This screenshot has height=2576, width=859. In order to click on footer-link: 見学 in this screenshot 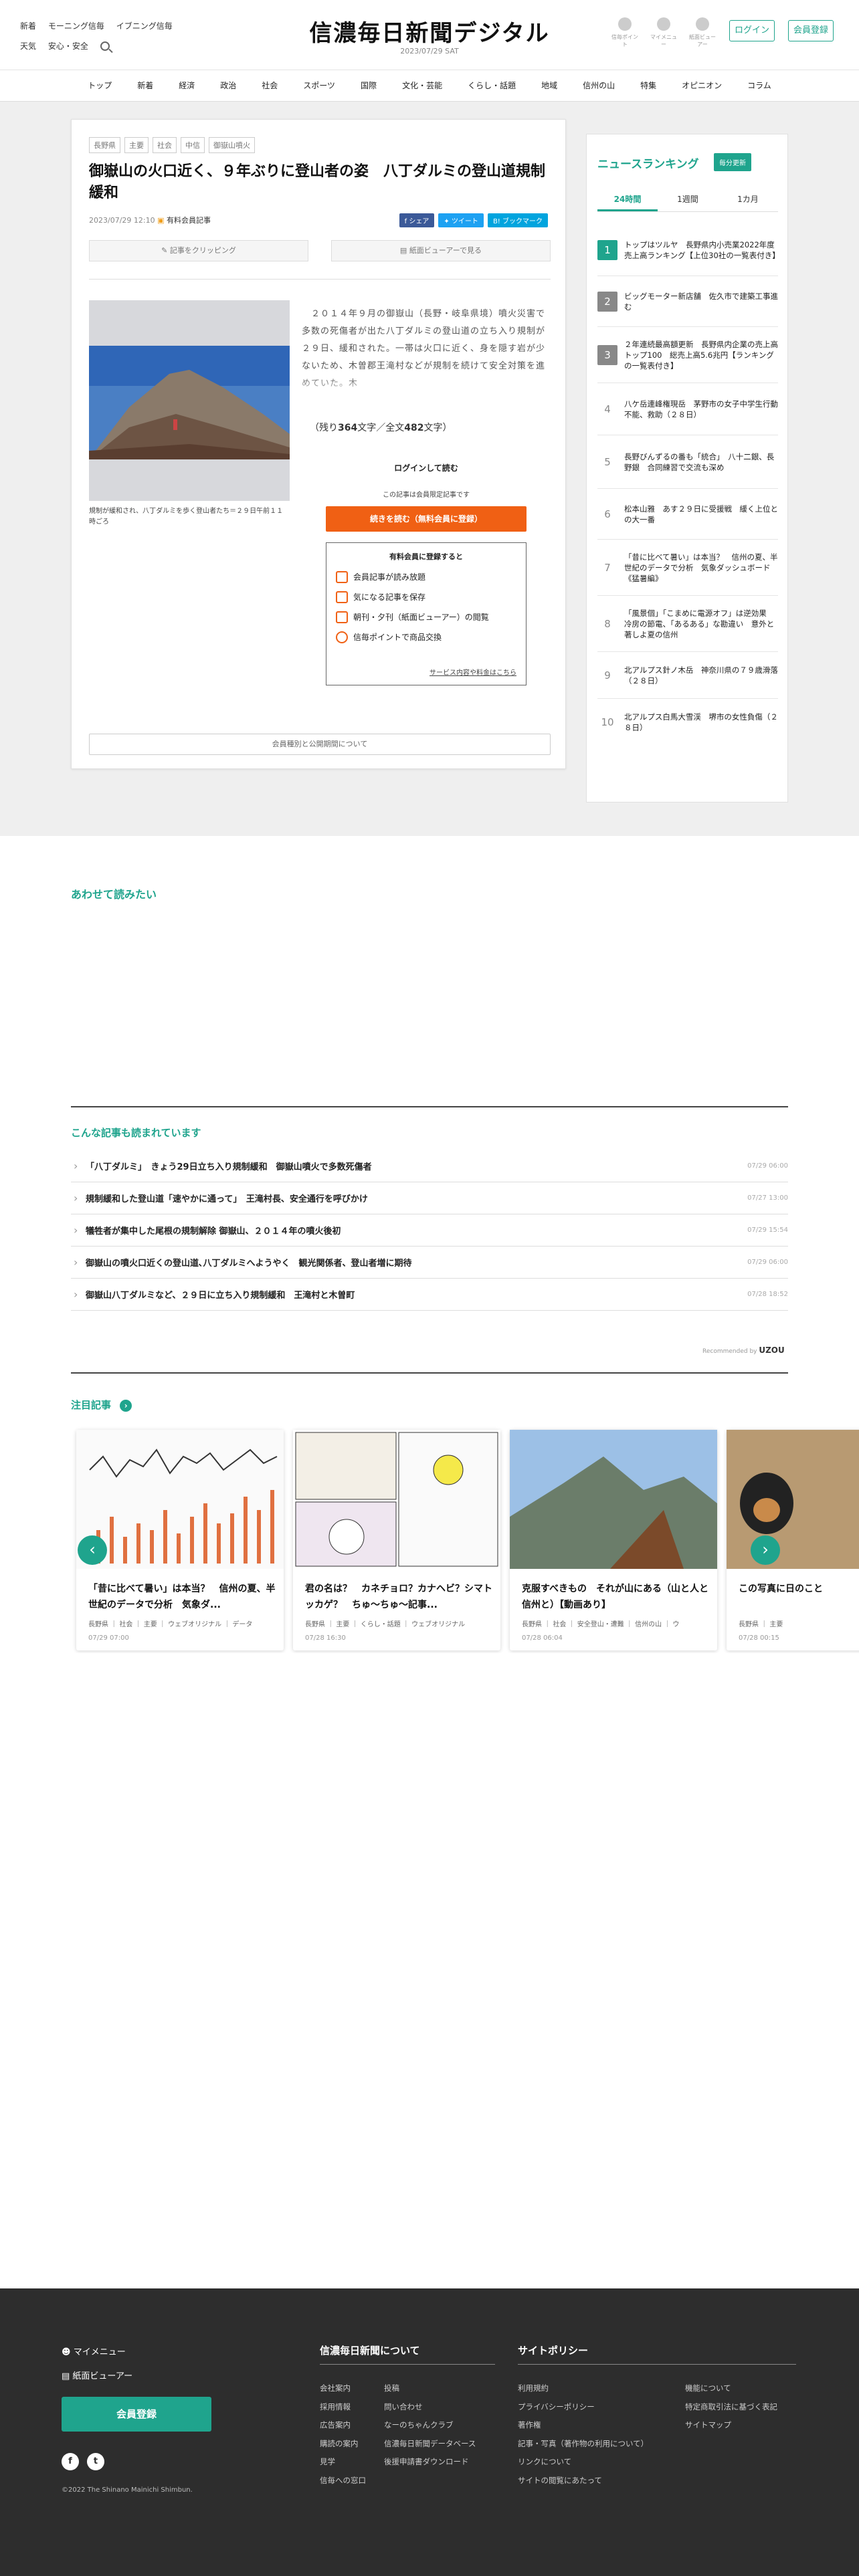, I will do `click(343, 2462)`.